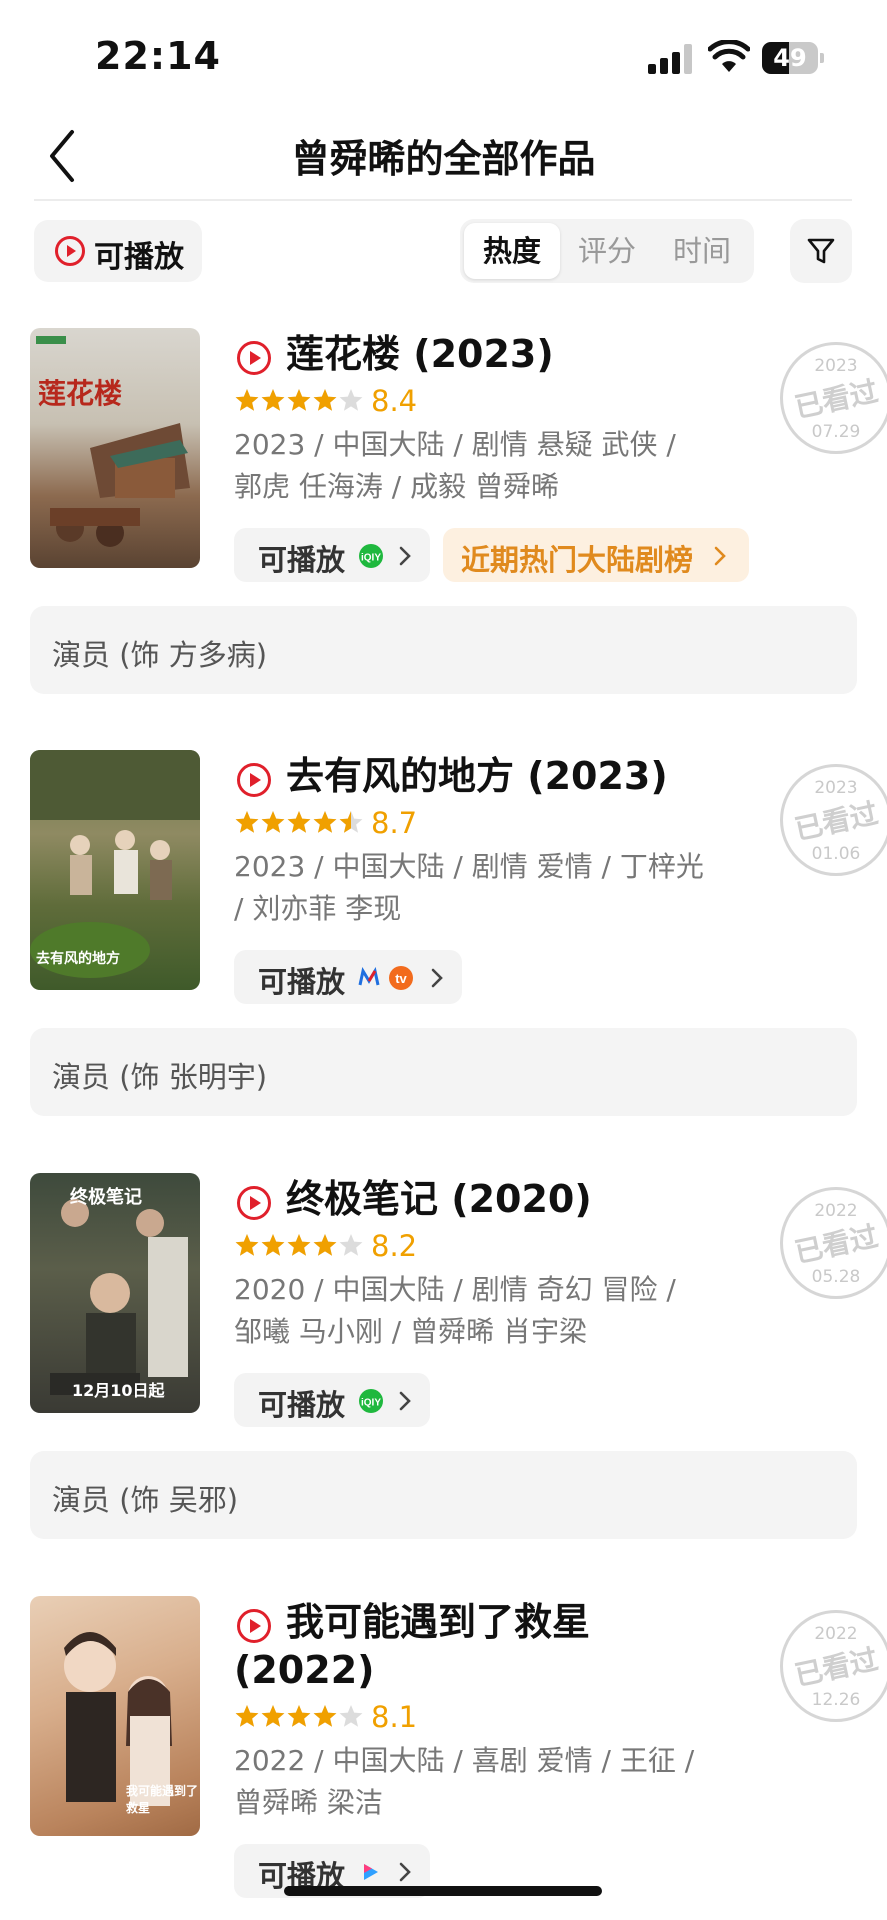  I want to click on filter-icon, so click(821, 251).